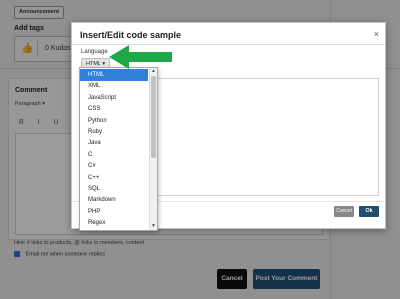 The width and height of the screenshot is (400, 299). I want to click on language-option: Java, so click(114, 143).